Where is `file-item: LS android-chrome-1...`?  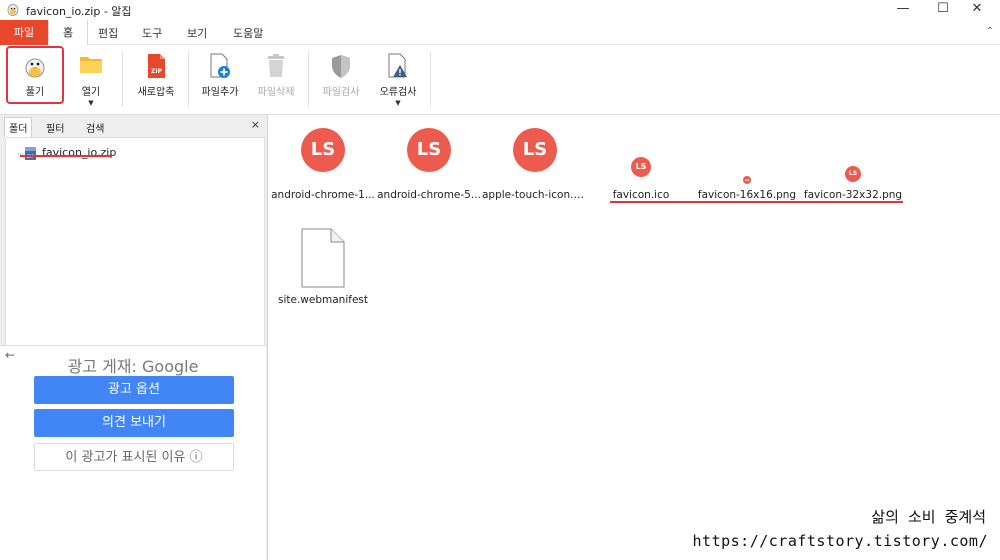 file-item: LS android-chrome-1... is located at coordinates (323, 162).